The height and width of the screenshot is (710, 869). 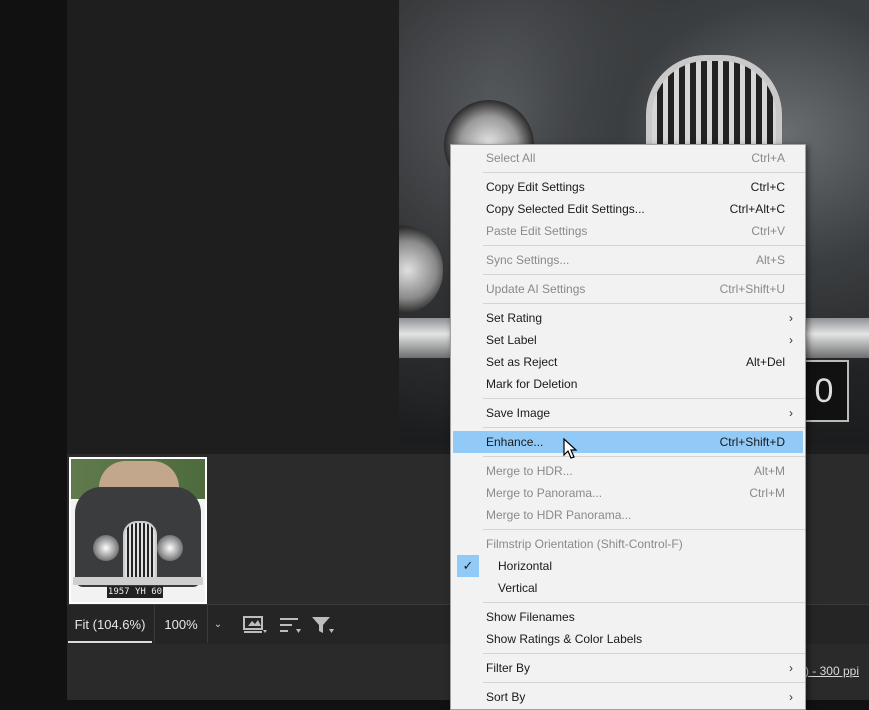 What do you see at coordinates (530, 617) in the screenshot?
I see `menu-item-label: Show Filenames` at bounding box center [530, 617].